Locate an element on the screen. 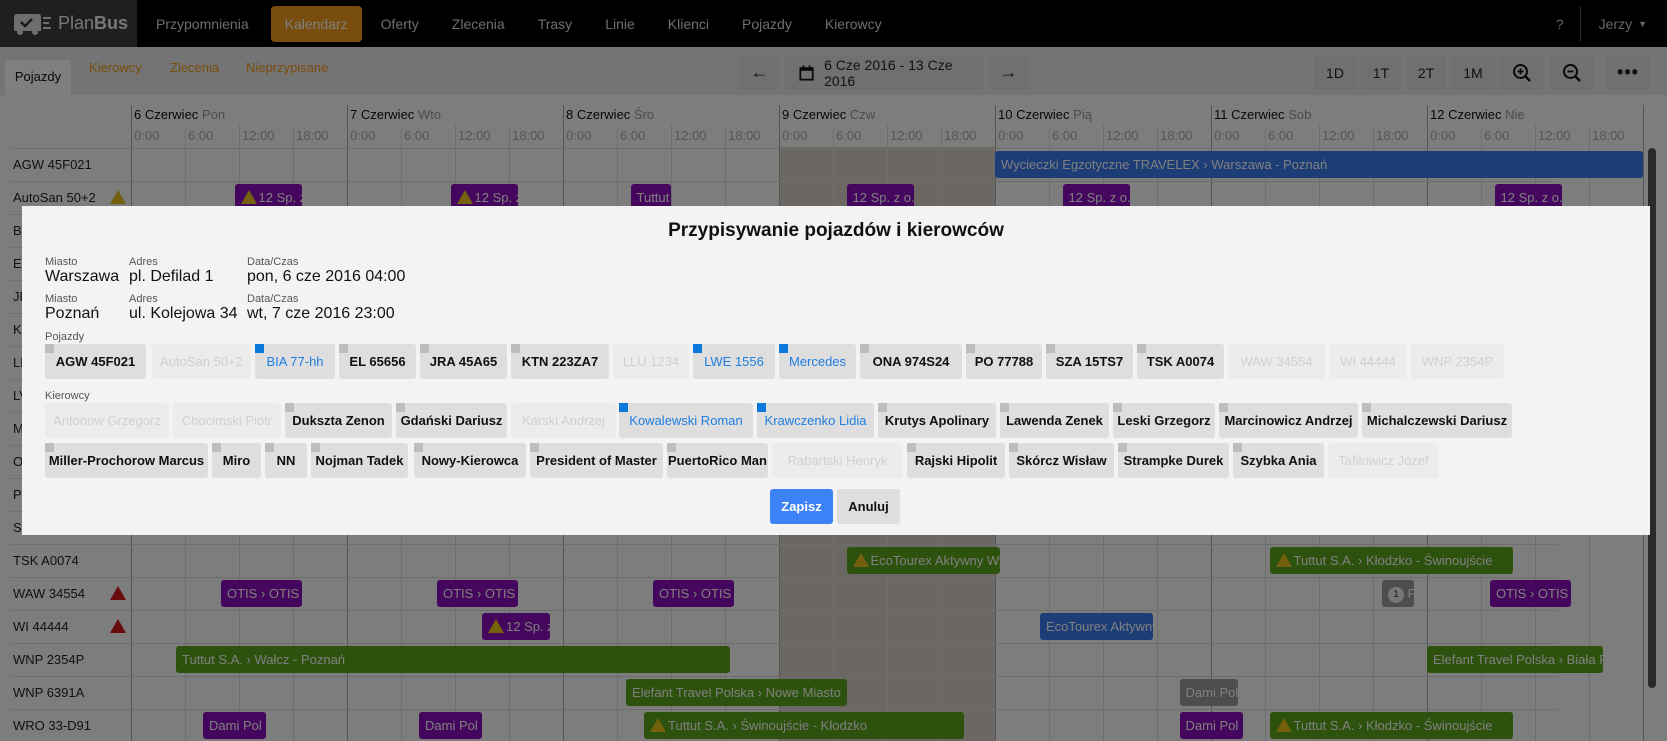 The image size is (1667, 741). chip-label: PuertoRico Man is located at coordinates (717, 460).